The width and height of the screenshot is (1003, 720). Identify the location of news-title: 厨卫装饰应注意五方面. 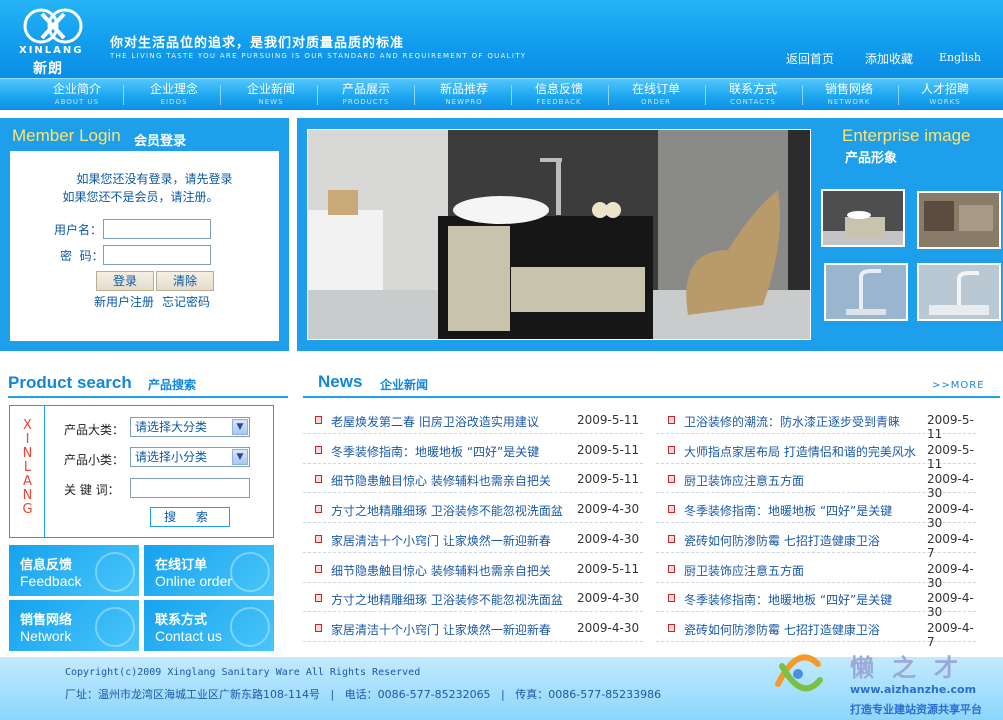
(744, 481).